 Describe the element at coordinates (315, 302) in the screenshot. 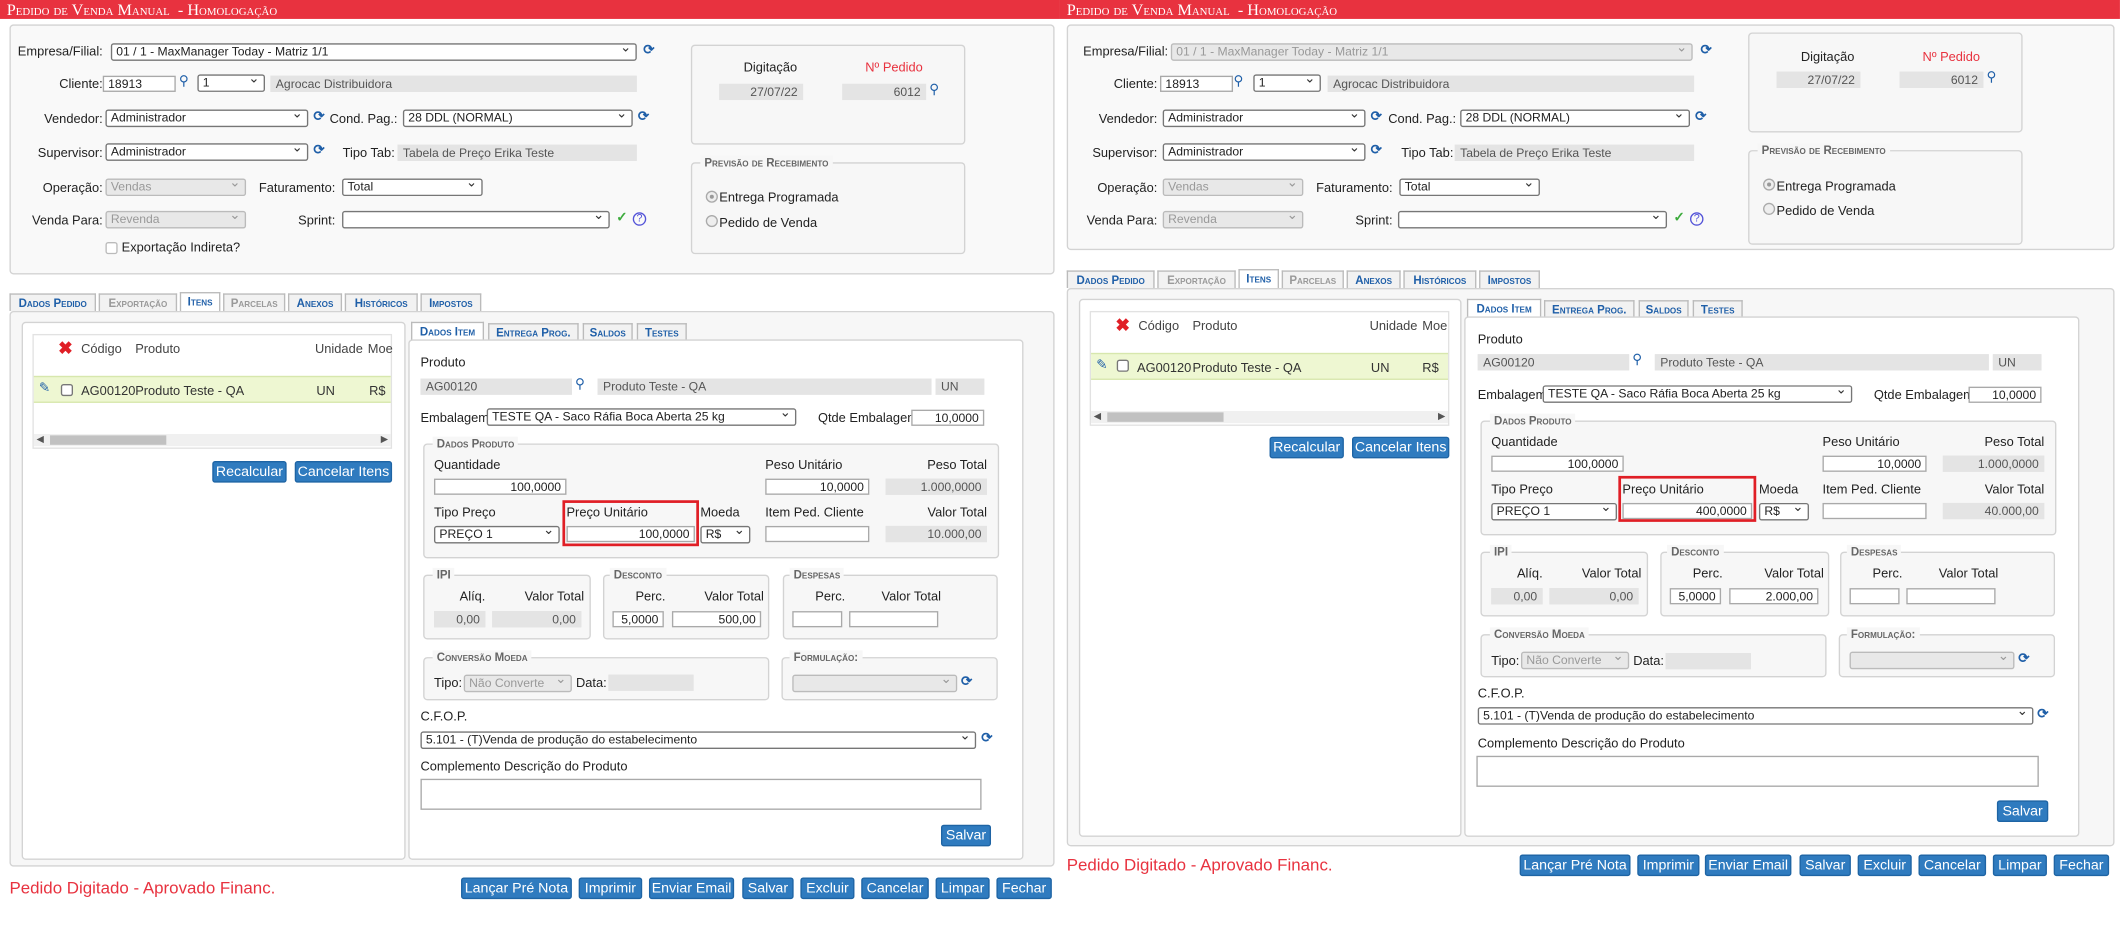

I see `tab-anexos: Anexos` at that location.